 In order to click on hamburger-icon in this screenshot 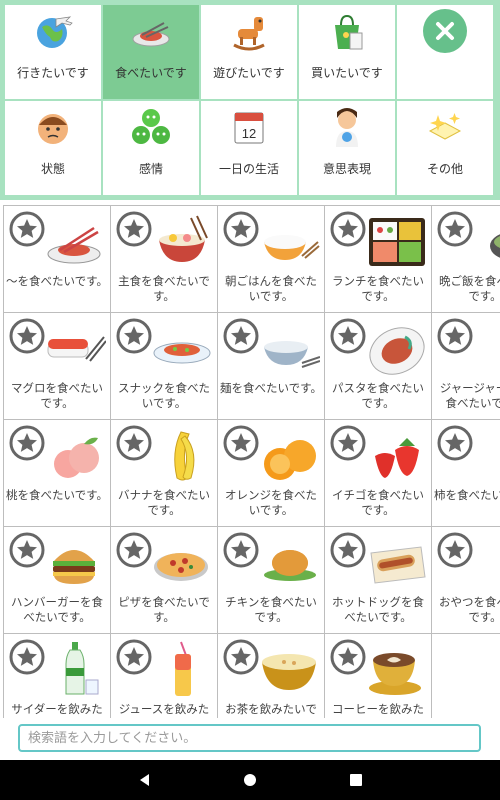, I will do `click(74, 567)`.